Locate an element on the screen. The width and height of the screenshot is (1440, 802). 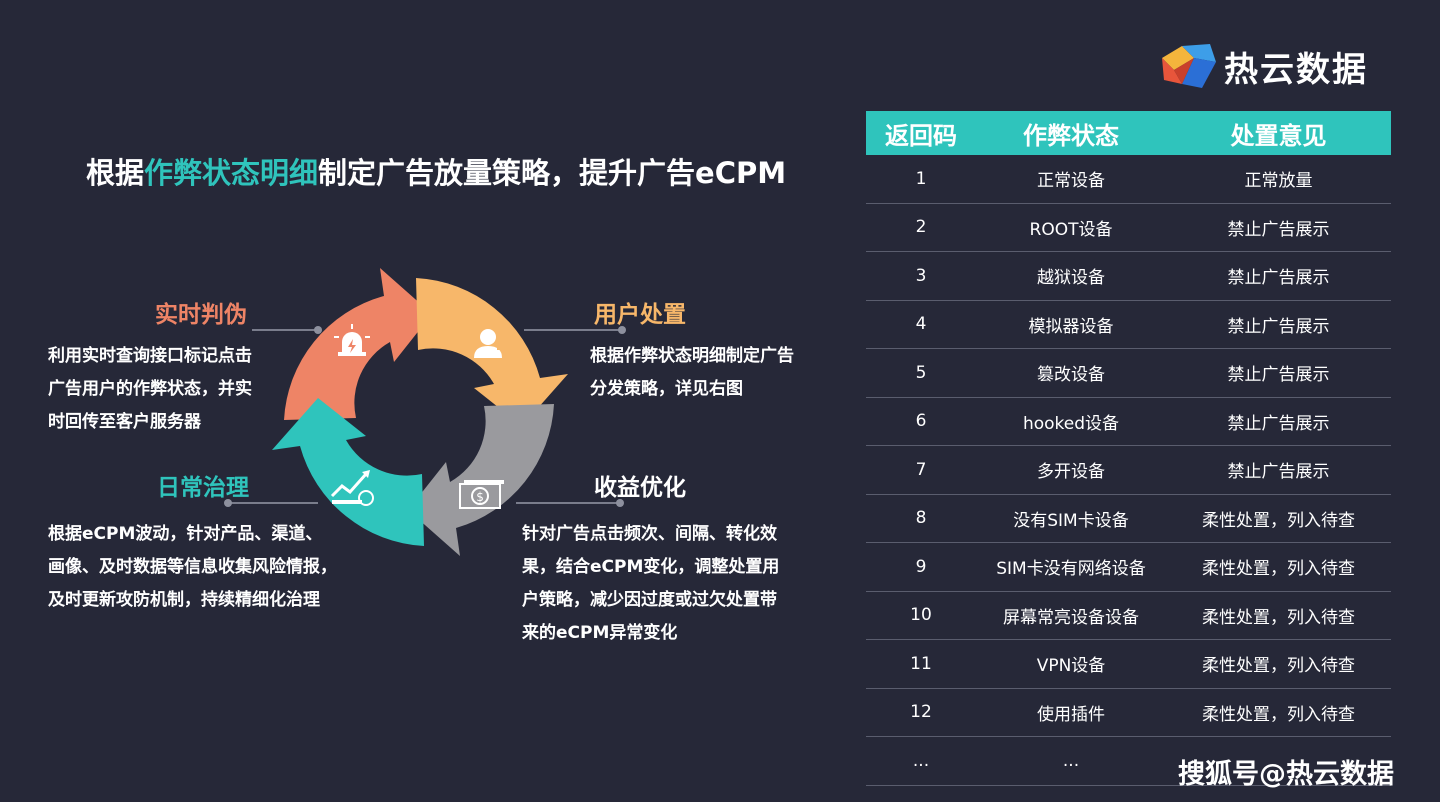
table-row: 6 hooked设备 禁止广告展示 is located at coordinates (1128, 422).